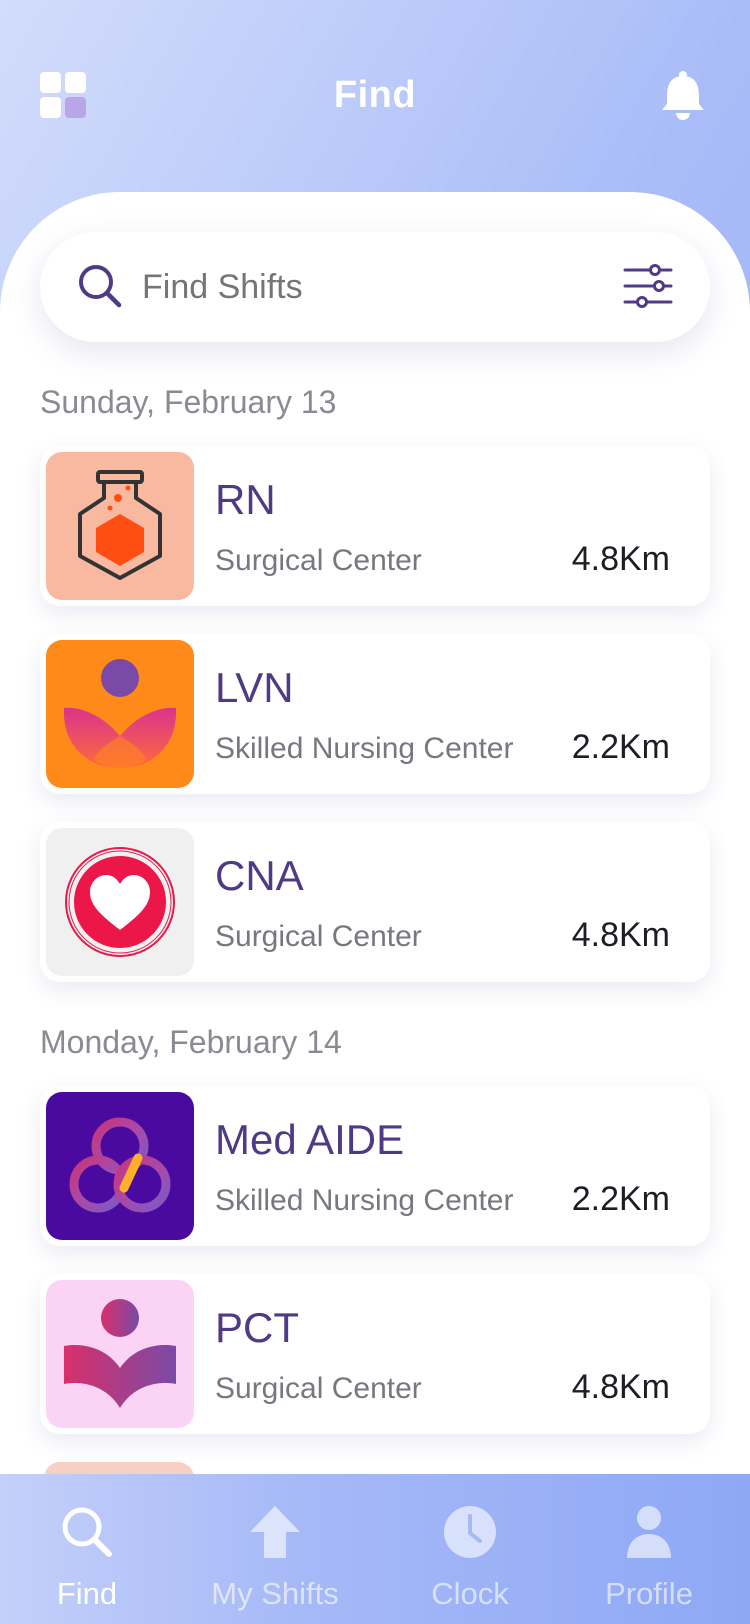  What do you see at coordinates (375, 1549) in the screenshot?
I see `bottom-nav: Find My Shifts Clock Profile` at bounding box center [375, 1549].